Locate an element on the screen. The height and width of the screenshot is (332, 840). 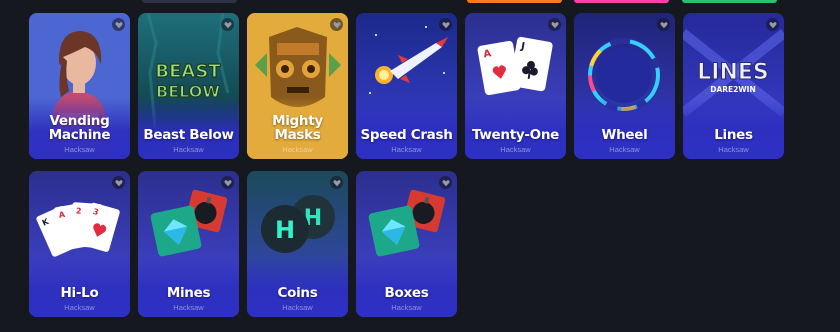
game-title: Speed Crash is located at coordinates (406, 135).